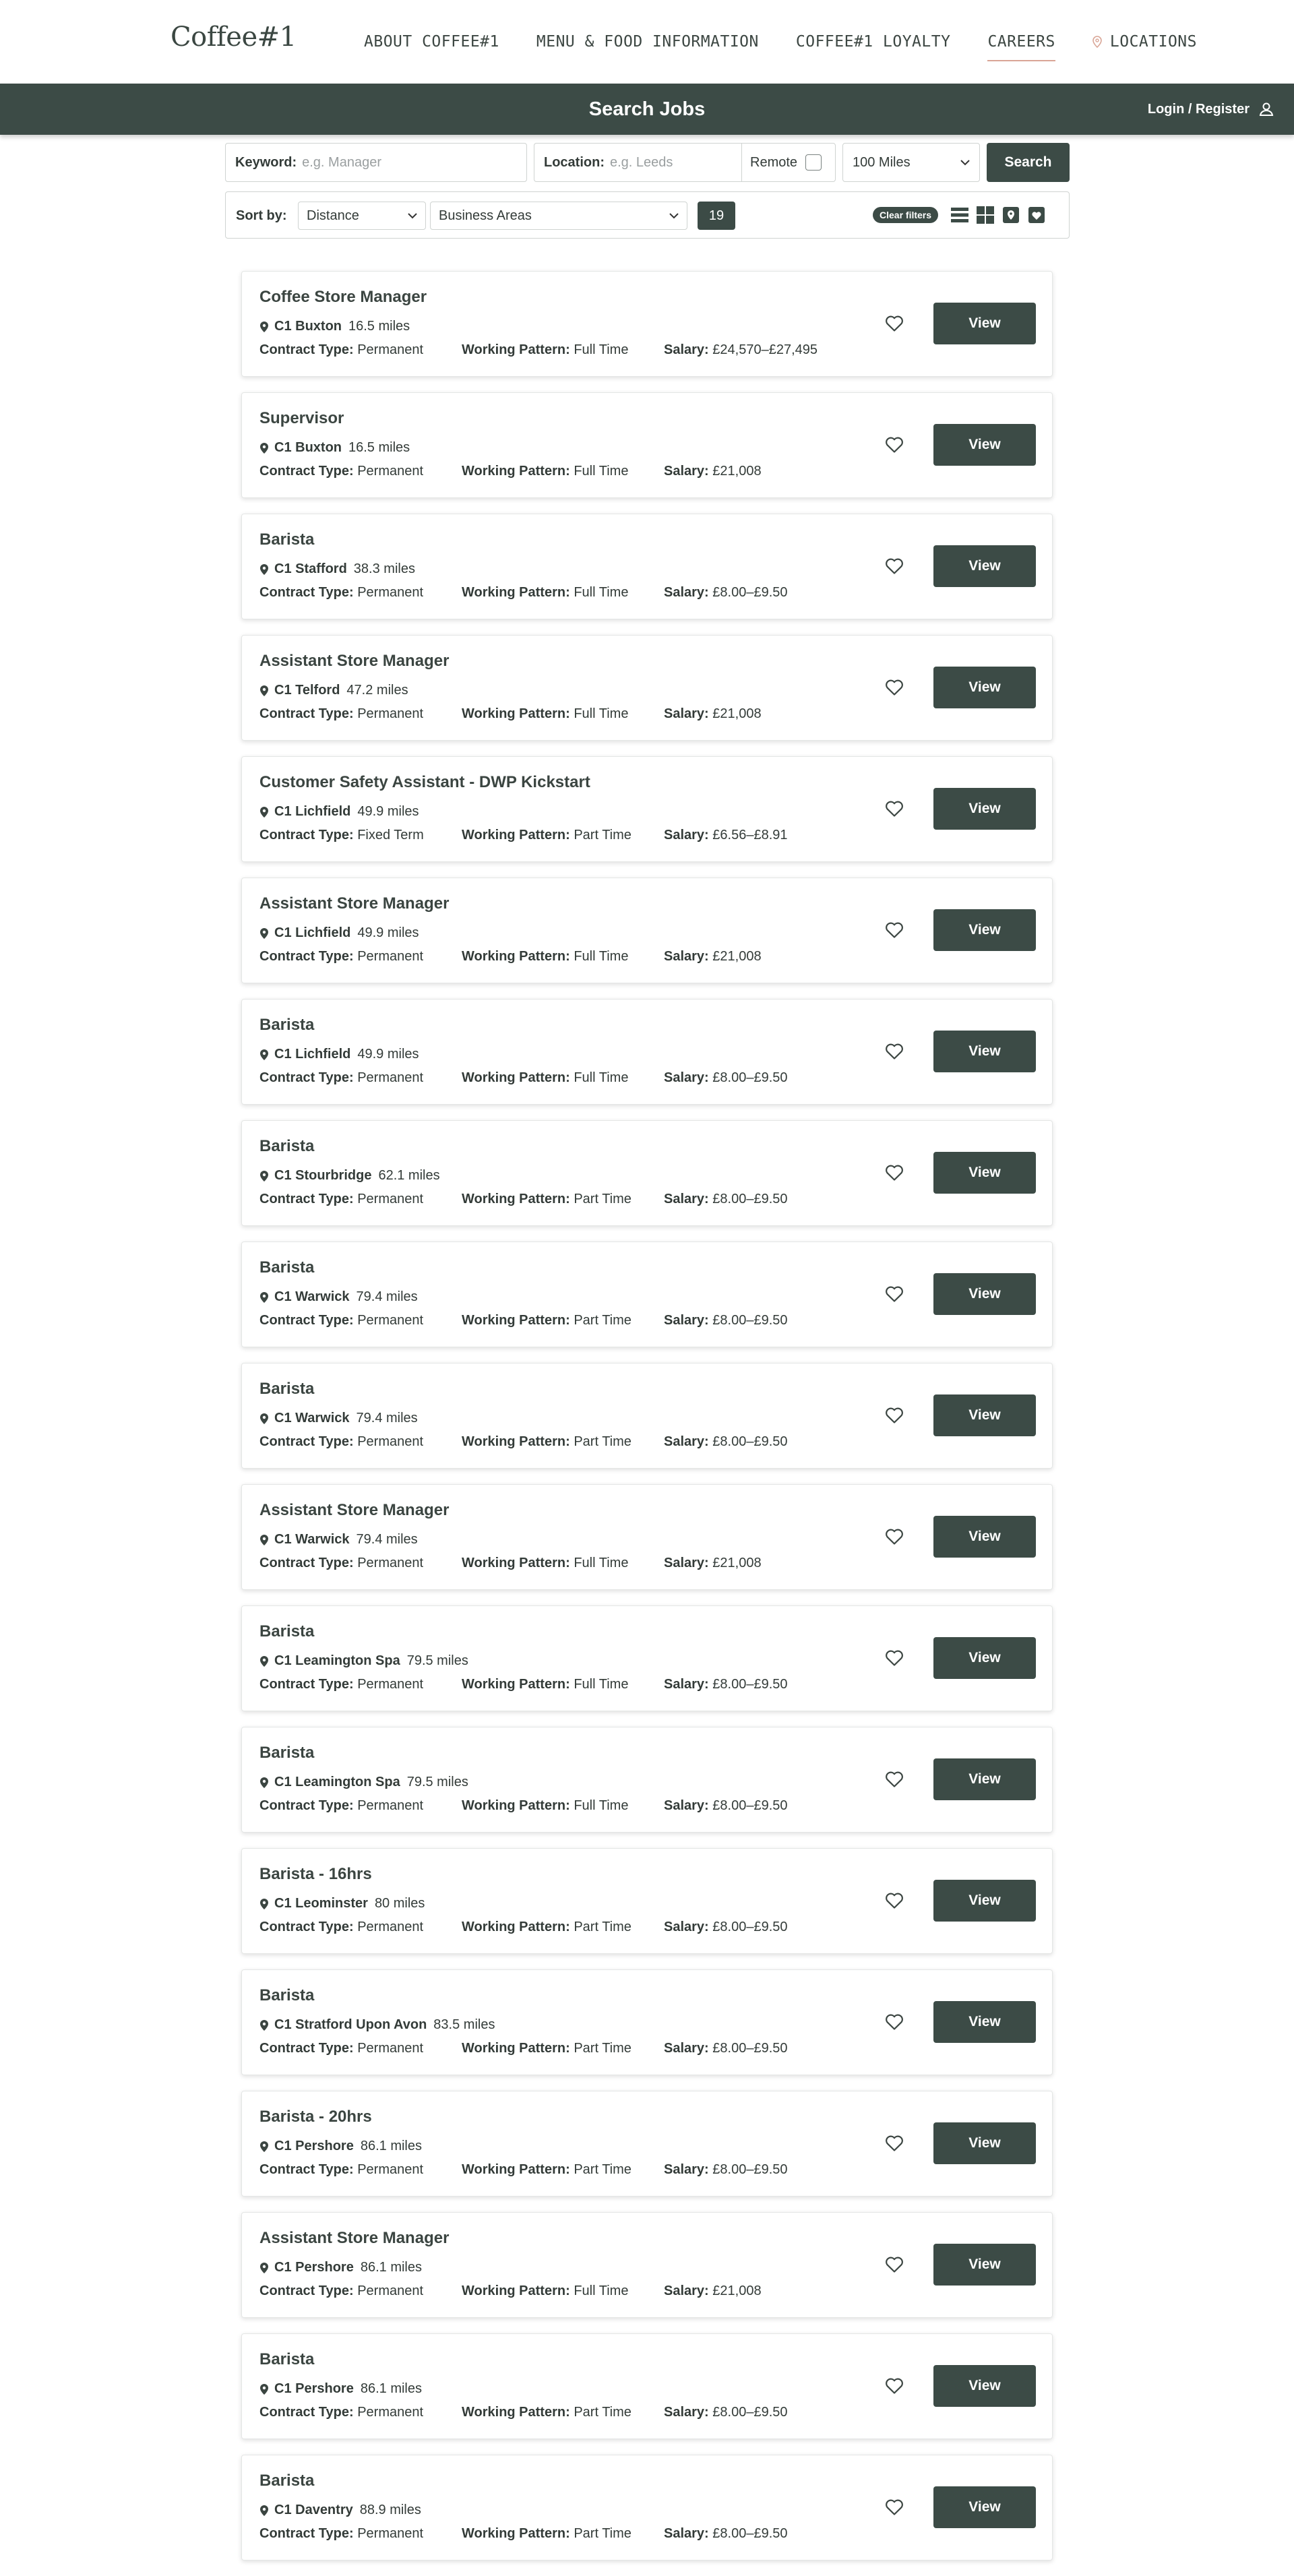  What do you see at coordinates (315, 2117) in the screenshot?
I see `job-title: Barista - 20hrs` at bounding box center [315, 2117].